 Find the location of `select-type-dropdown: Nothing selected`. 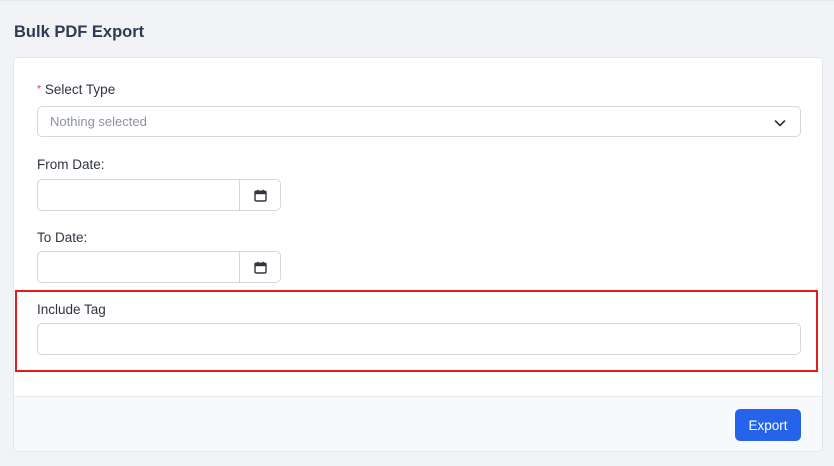

select-type-dropdown: Nothing selected is located at coordinates (419, 121).